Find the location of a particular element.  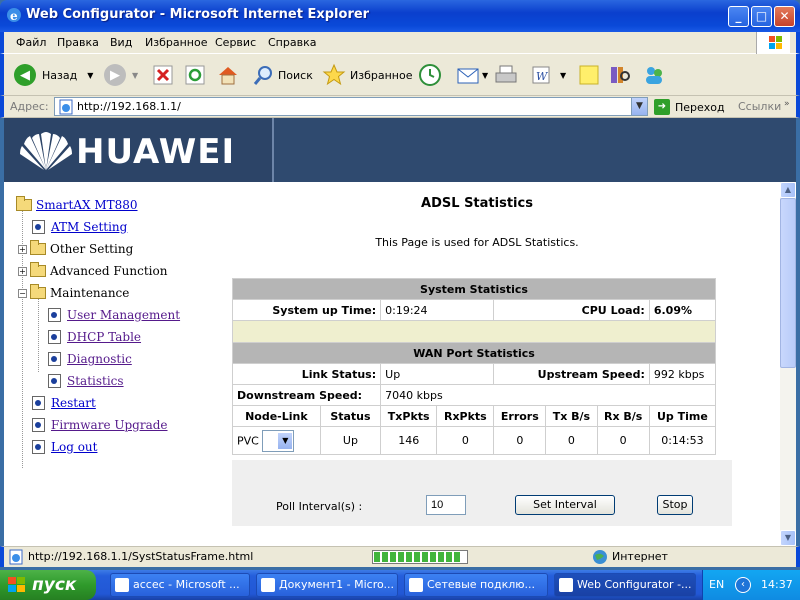

home-icon is located at coordinates (228, 76).